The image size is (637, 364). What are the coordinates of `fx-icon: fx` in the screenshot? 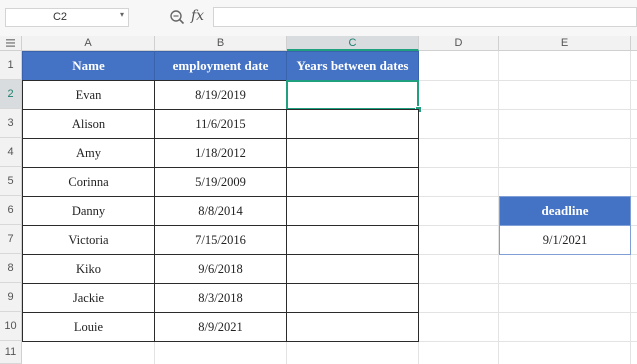 It's located at (197, 16).